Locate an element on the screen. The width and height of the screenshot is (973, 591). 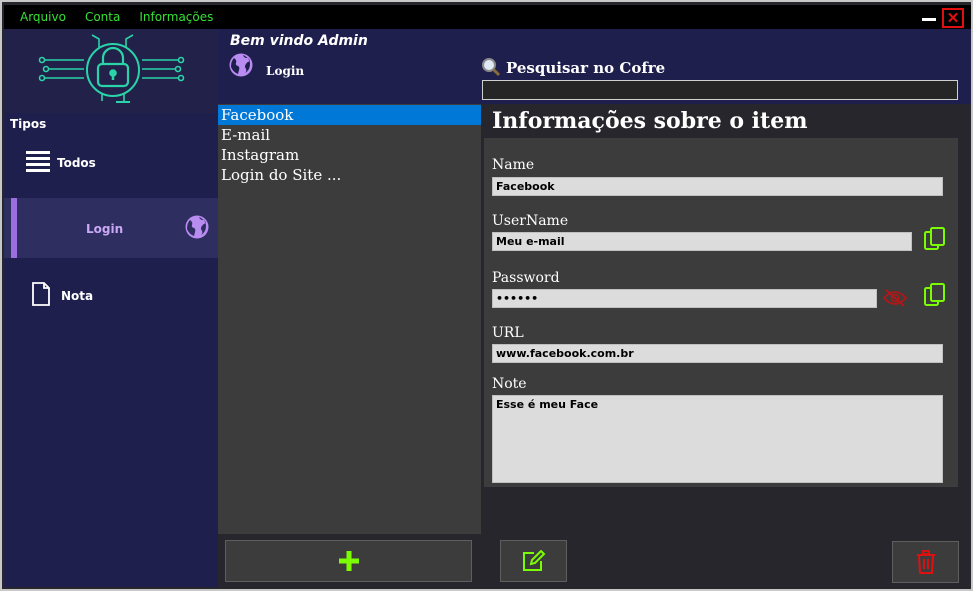
password-label: Password is located at coordinates (526, 278).